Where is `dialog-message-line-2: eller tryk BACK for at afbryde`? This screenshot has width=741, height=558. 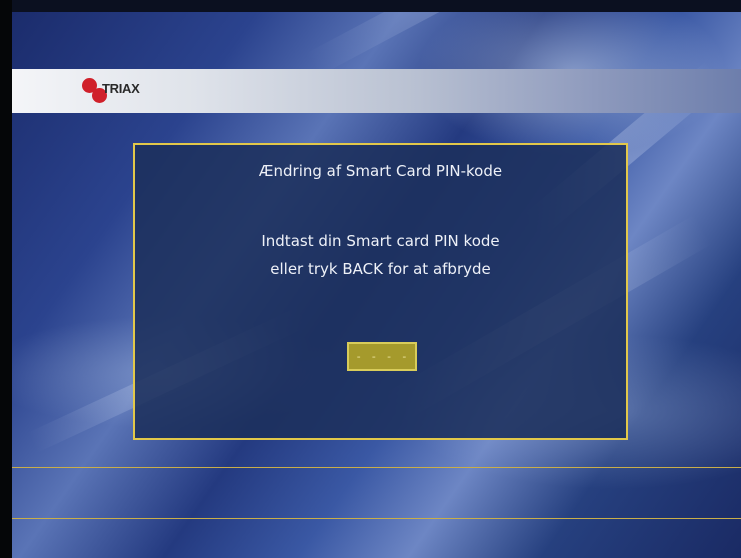 dialog-message-line-2: eller tryk BACK for at afbryde is located at coordinates (380, 269).